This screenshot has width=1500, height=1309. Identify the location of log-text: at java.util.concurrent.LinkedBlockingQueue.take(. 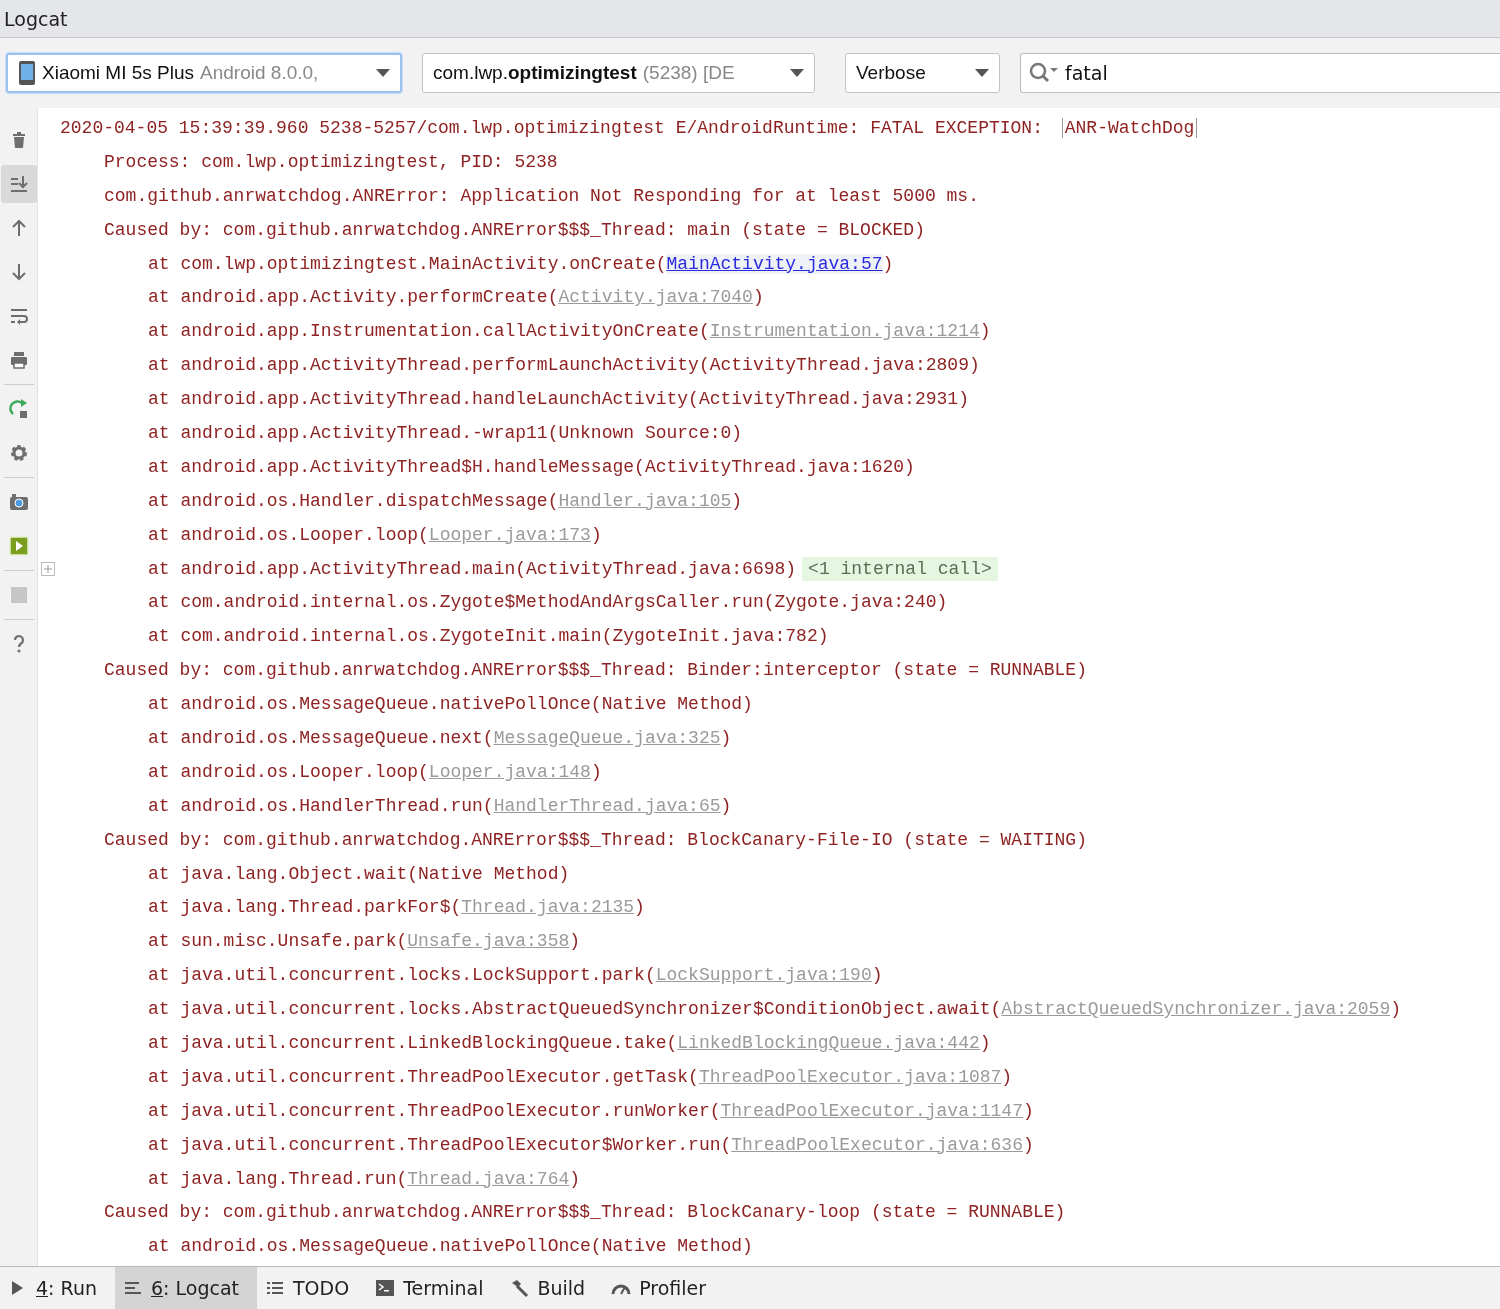
(413, 1043).